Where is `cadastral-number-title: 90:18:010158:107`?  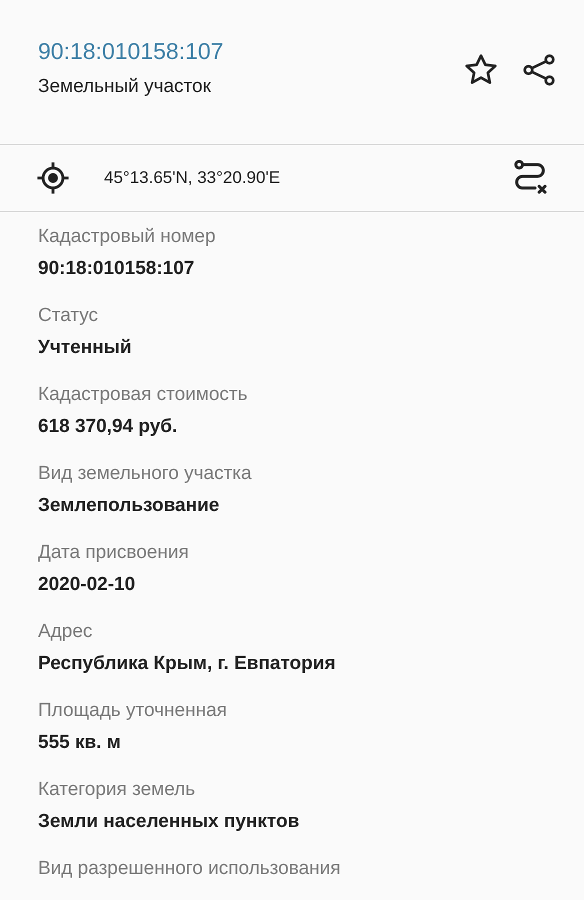
cadastral-number-title: 90:18:010158:107 is located at coordinates (131, 51).